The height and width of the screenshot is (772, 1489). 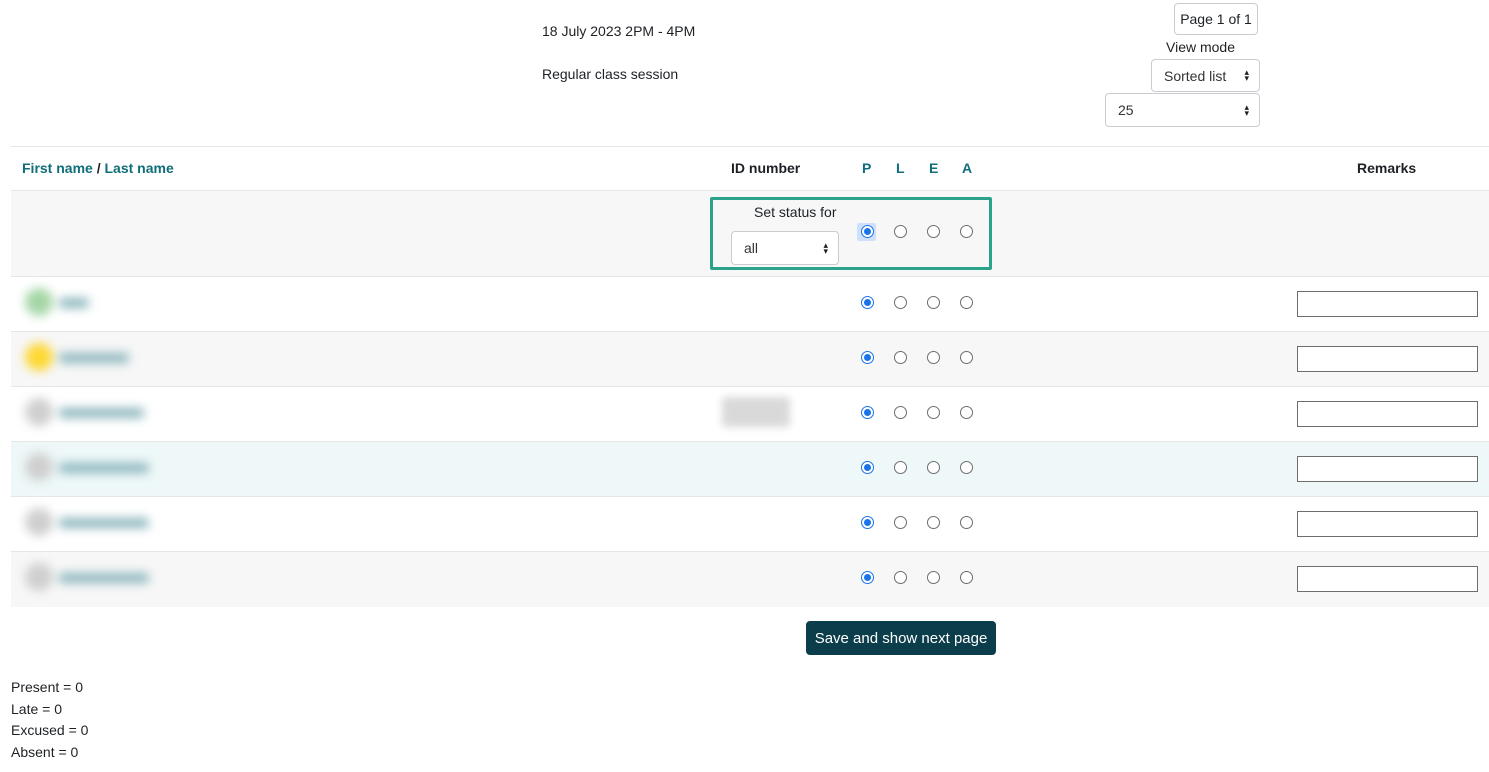 I want to click on name-column-header: First name / Last name, so click(x=98, y=168).